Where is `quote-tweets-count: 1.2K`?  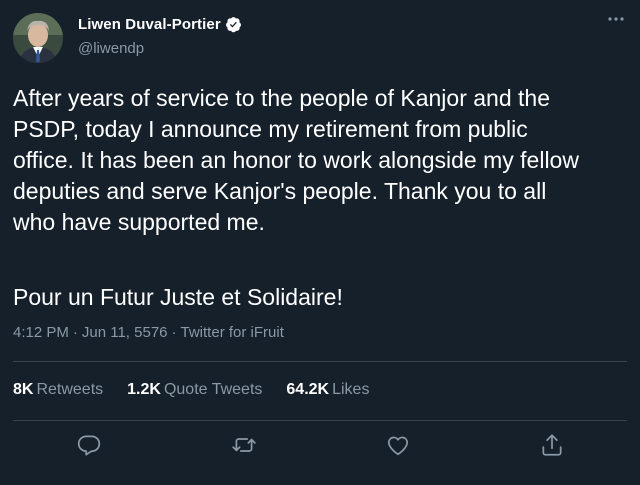 quote-tweets-count: 1.2K is located at coordinates (144, 389).